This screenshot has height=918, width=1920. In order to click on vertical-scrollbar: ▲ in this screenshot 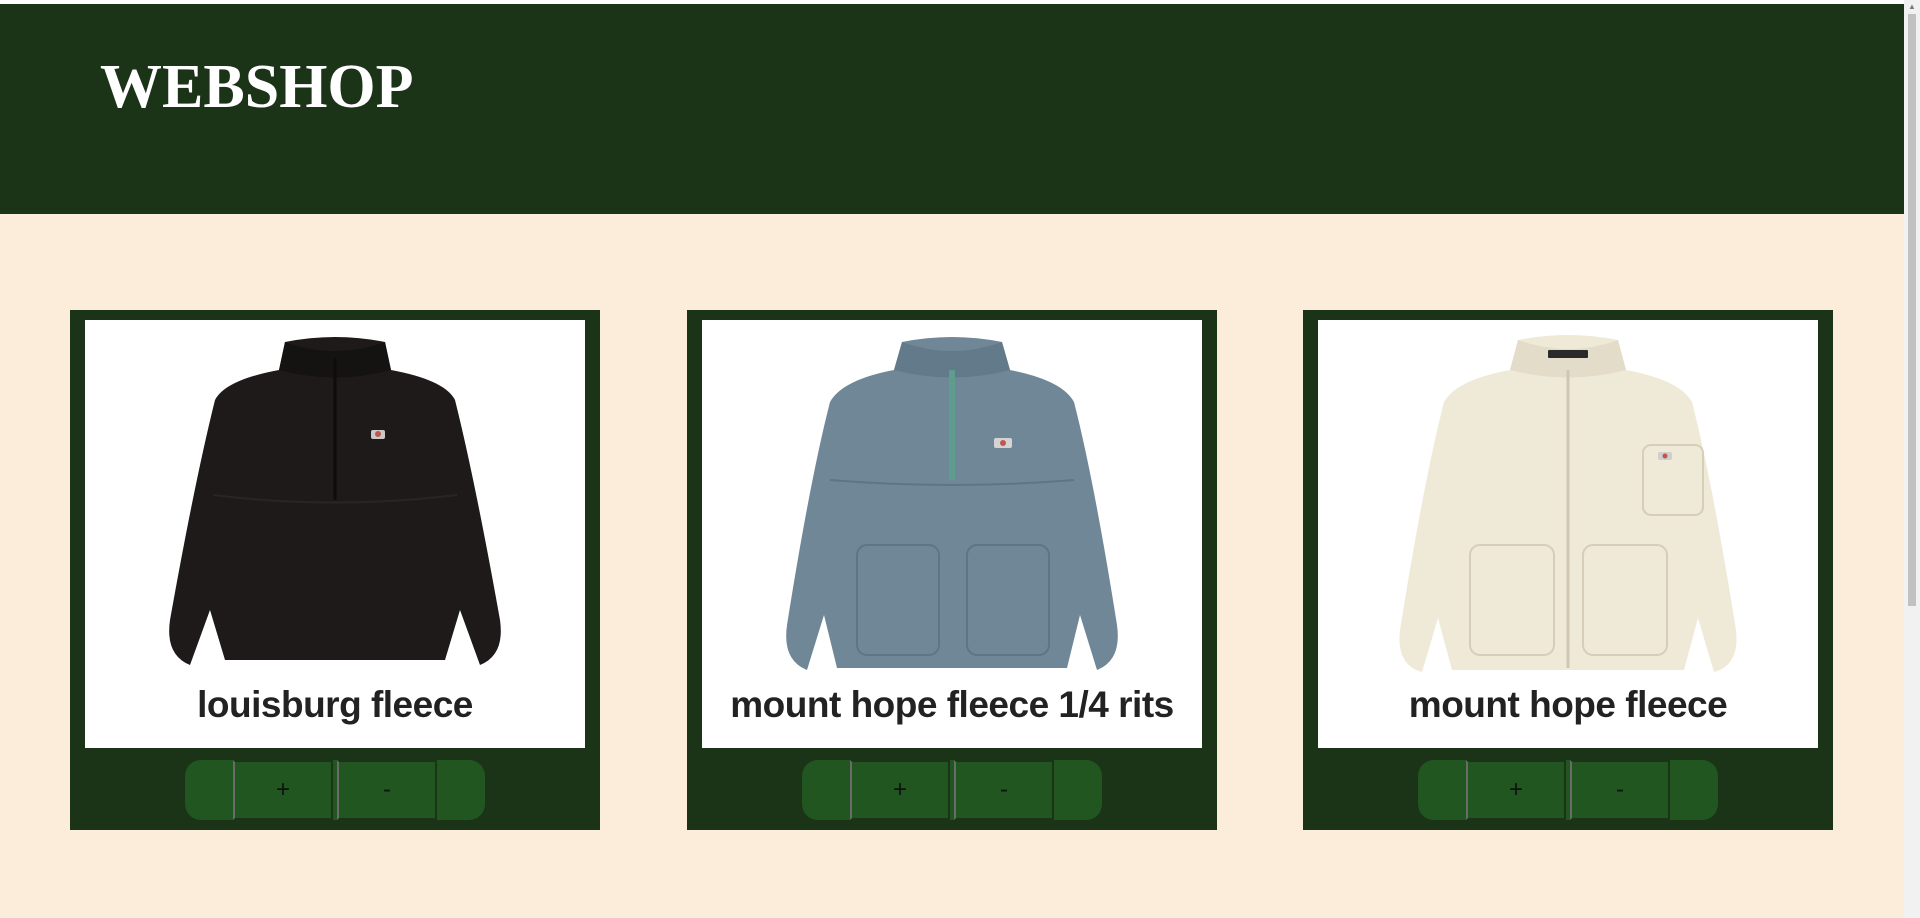, I will do `click(1912, 459)`.